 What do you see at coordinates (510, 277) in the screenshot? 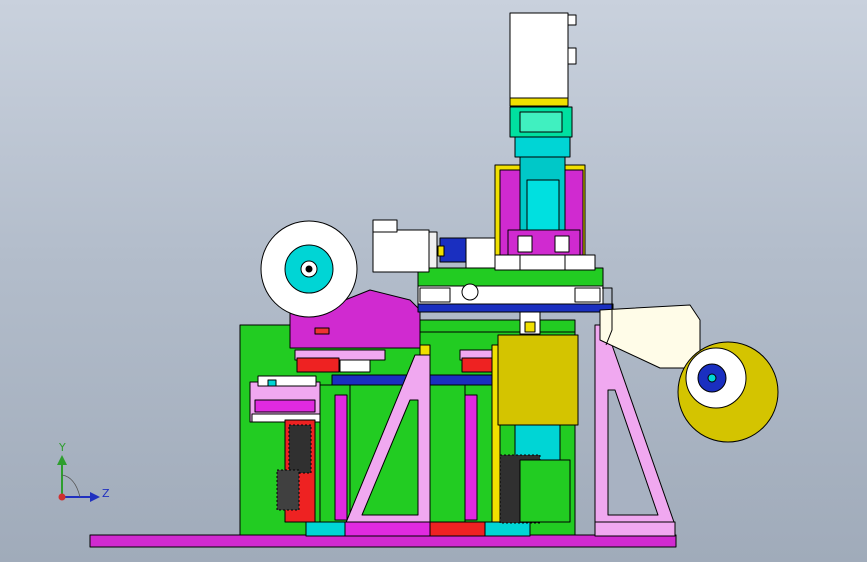
I see `upper-platform` at bounding box center [510, 277].